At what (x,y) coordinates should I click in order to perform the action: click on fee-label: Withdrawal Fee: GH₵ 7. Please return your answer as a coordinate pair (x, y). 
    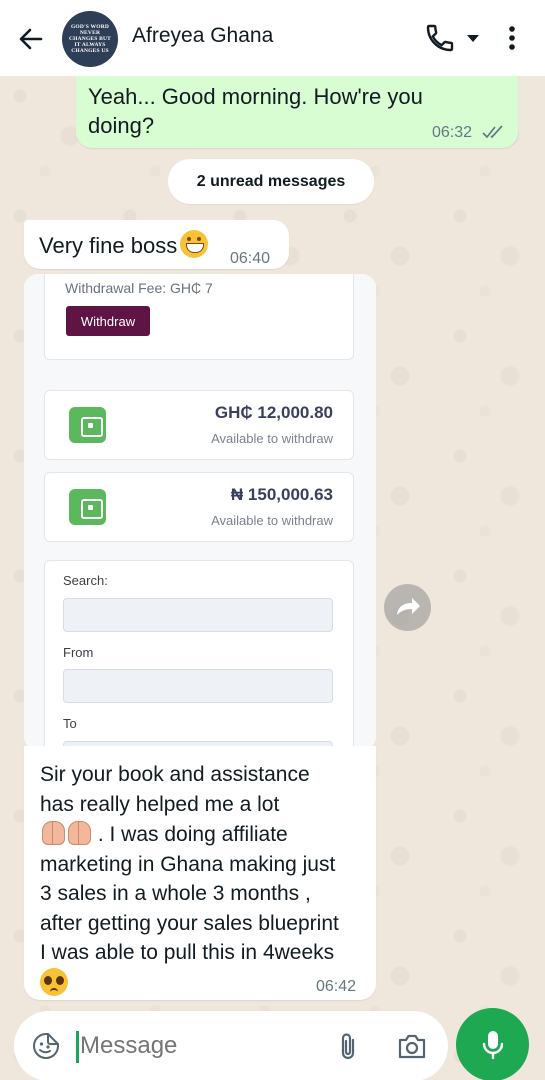
    Looking at the image, I should click on (139, 288).